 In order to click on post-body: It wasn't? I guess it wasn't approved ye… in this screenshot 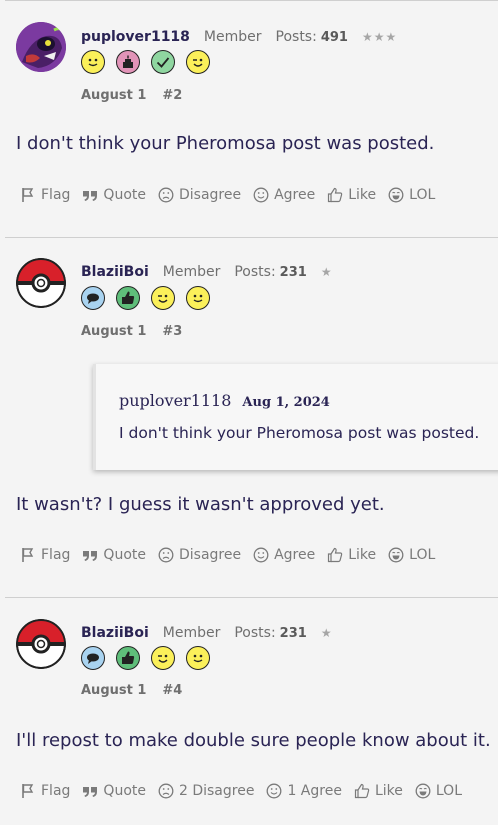, I will do `click(200, 504)`.